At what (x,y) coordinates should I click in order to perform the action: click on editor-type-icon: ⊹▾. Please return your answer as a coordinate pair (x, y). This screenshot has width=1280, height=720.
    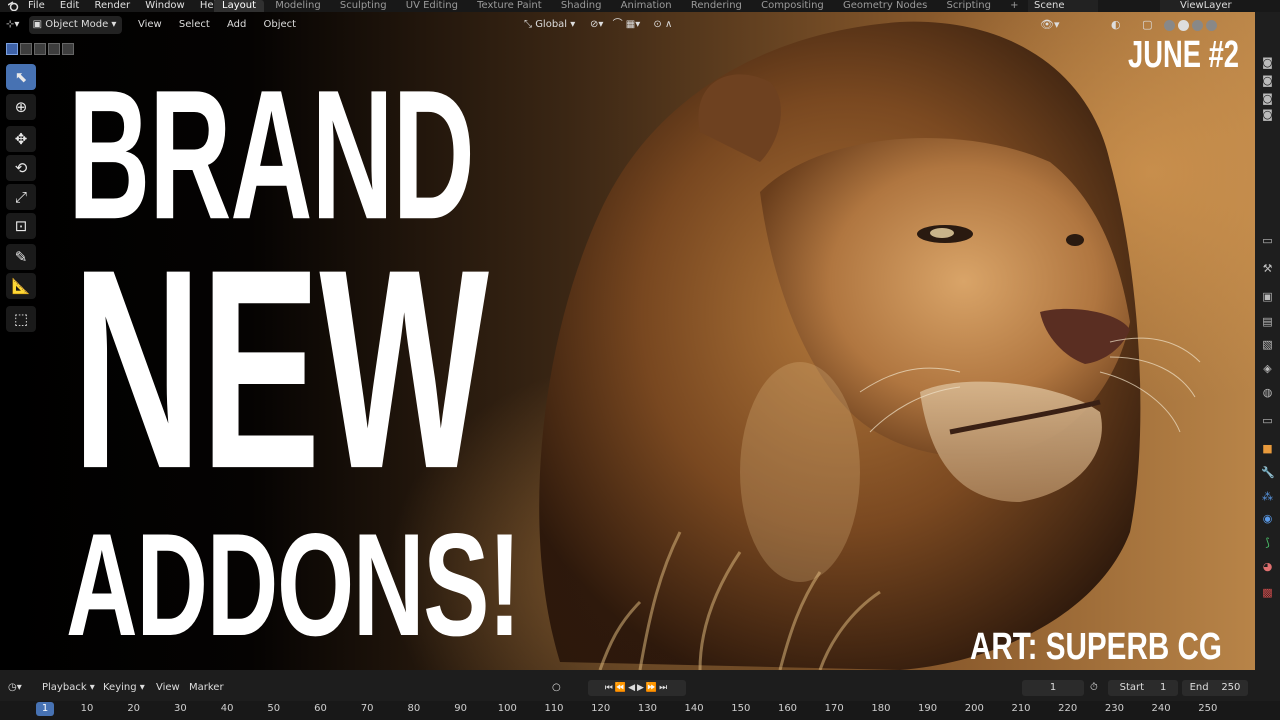
    Looking at the image, I should click on (12, 24).